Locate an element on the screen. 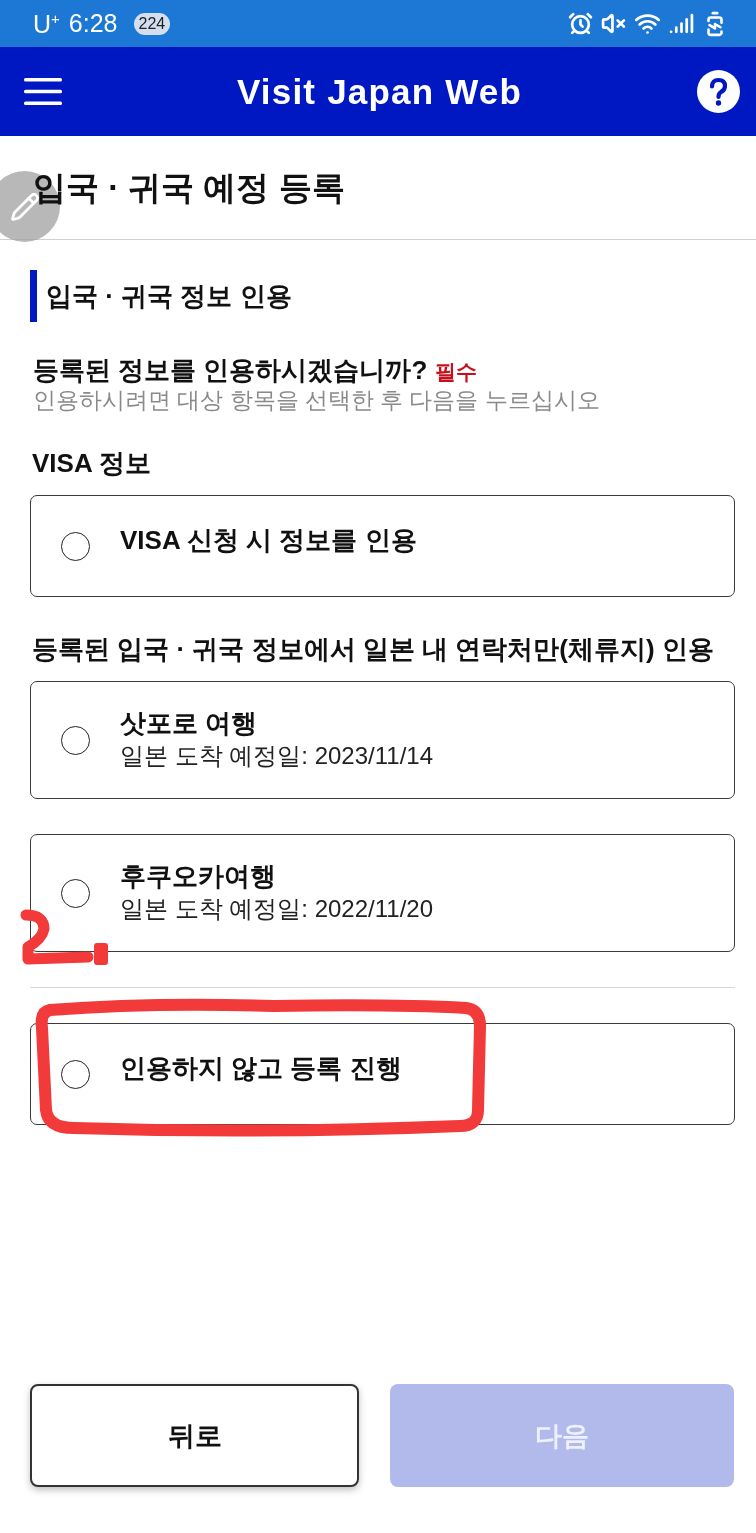  notification-count: 224 is located at coordinates (152, 23).